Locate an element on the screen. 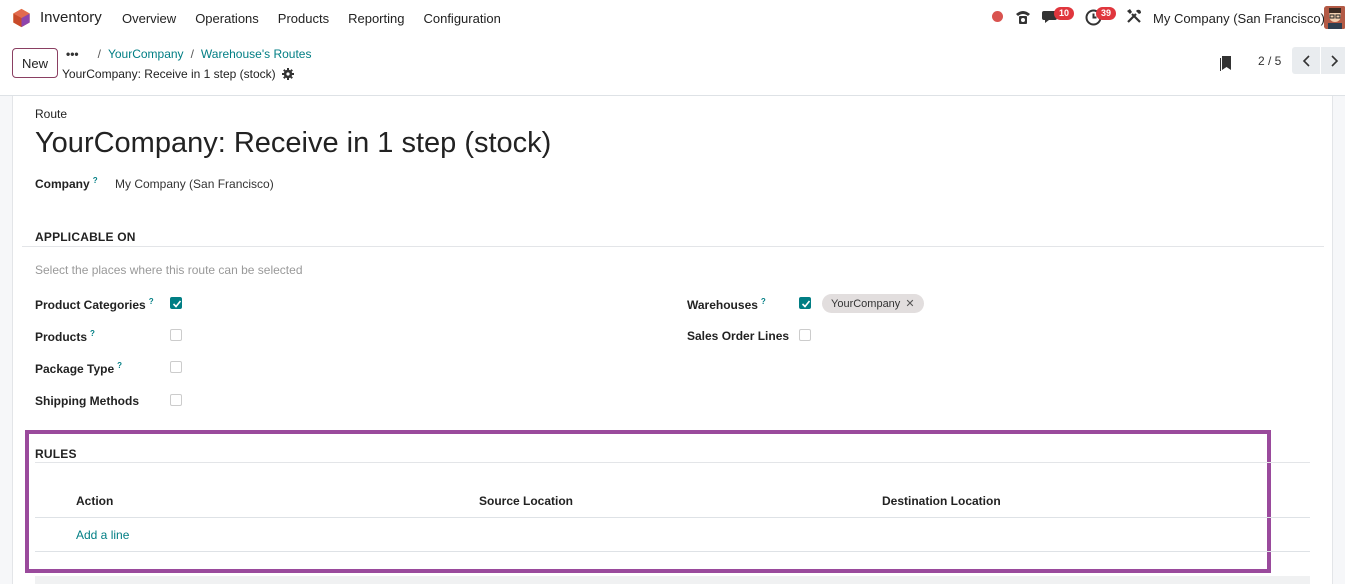 This screenshot has width=1345, height=584. table-row-divider is located at coordinates (672, 551).